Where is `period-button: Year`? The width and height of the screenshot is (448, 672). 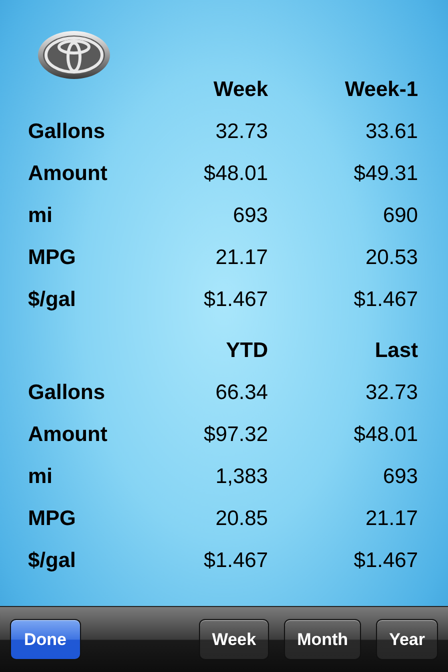
period-button: Year is located at coordinates (407, 639).